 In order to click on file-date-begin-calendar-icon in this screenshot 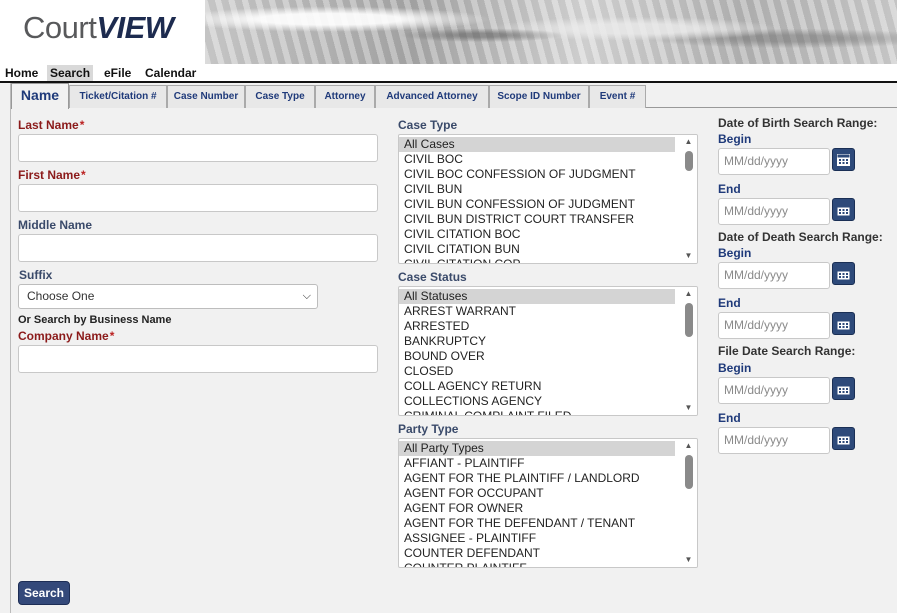, I will do `click(843, 388)`.